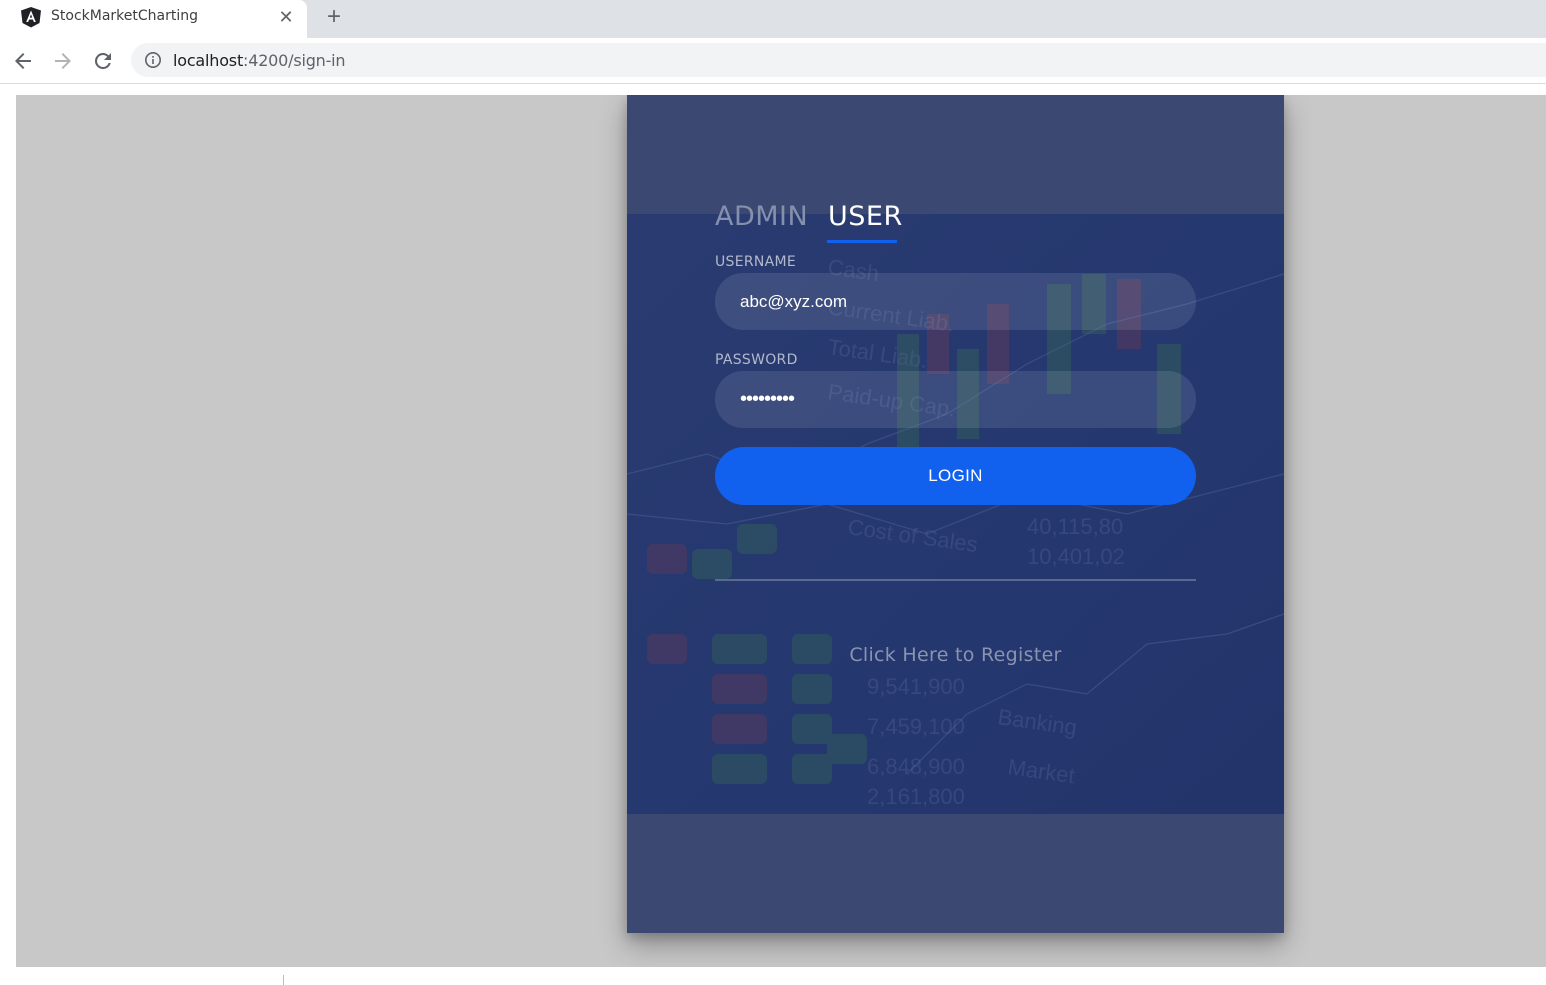 This screenshot has height=985, width=1546. What do you see at coordinates (756, 360) in the screenshot?
I see `password-label: PASSWORD` at bounding box center [756, 360].